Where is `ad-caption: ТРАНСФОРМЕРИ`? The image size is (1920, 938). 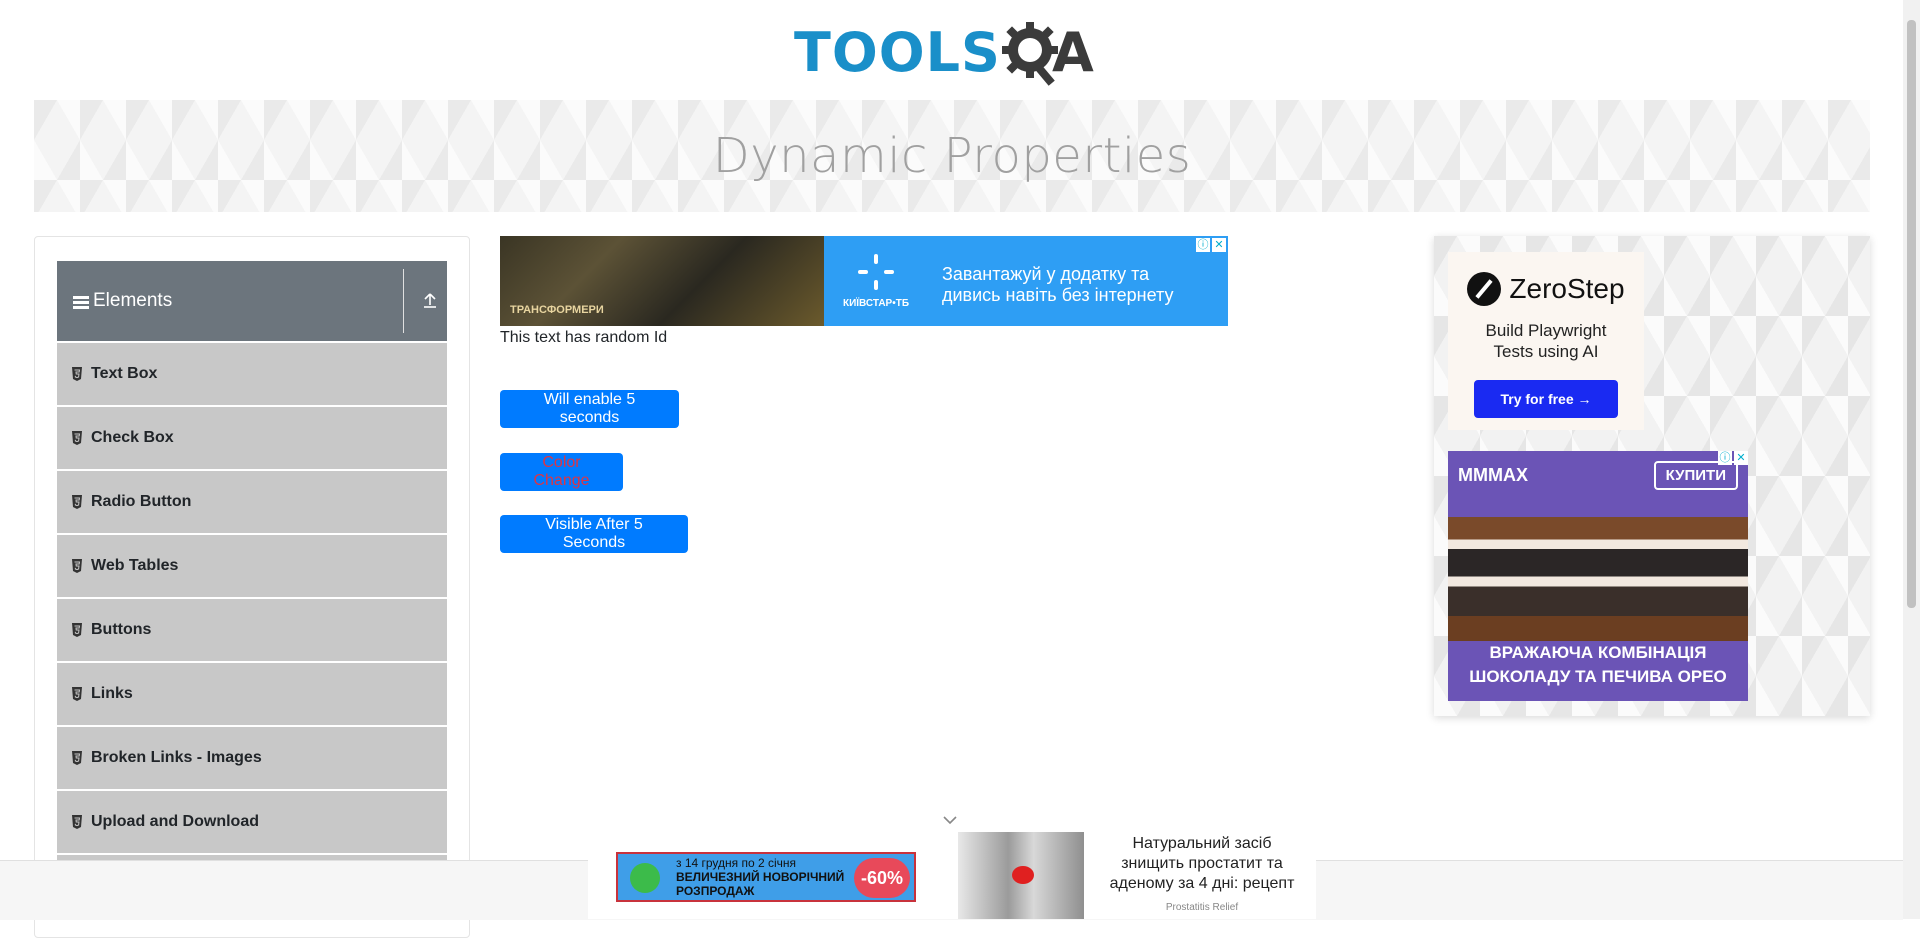
ad-caption: ТРАНСФОРМЕРИ is located at coordinates (557, 310).